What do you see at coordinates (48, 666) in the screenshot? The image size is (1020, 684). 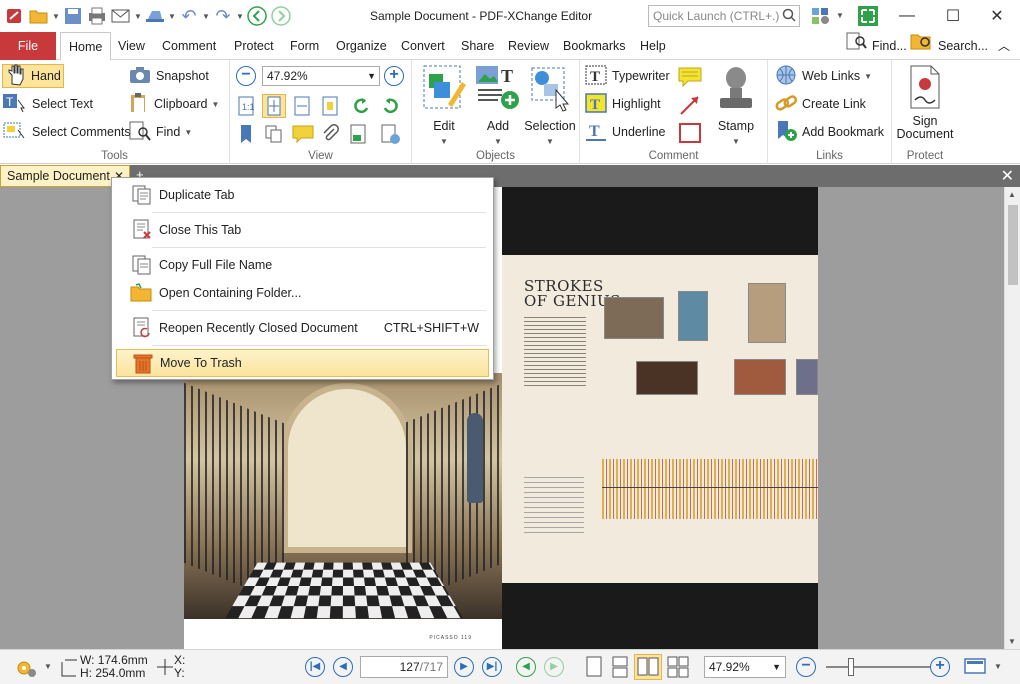 I see `settings-dropdown-icon: ▼` at bounding box center [48, 666].